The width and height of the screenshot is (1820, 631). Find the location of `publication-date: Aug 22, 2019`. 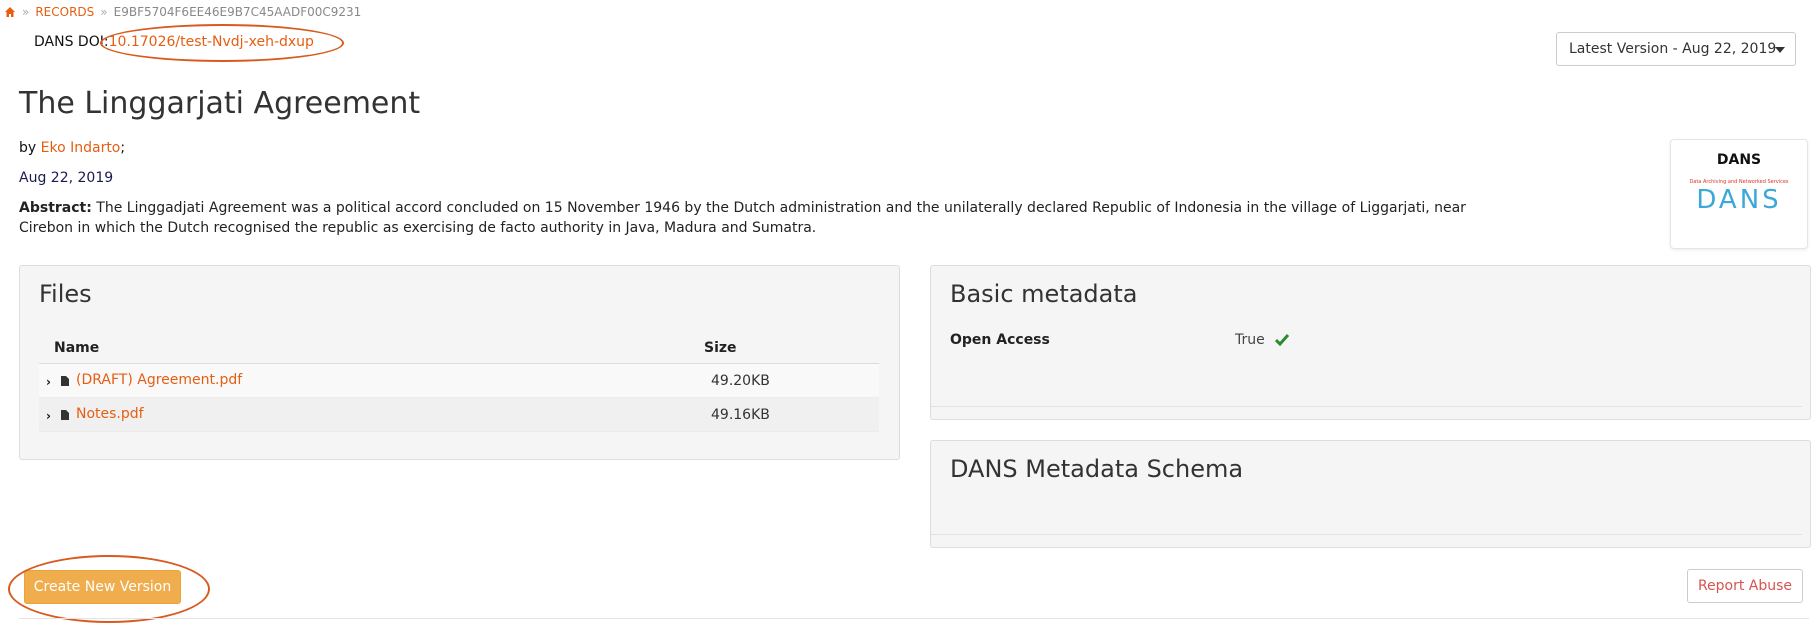

publication-date: Aug 22, 2019 is located at coordinates (66, 178).